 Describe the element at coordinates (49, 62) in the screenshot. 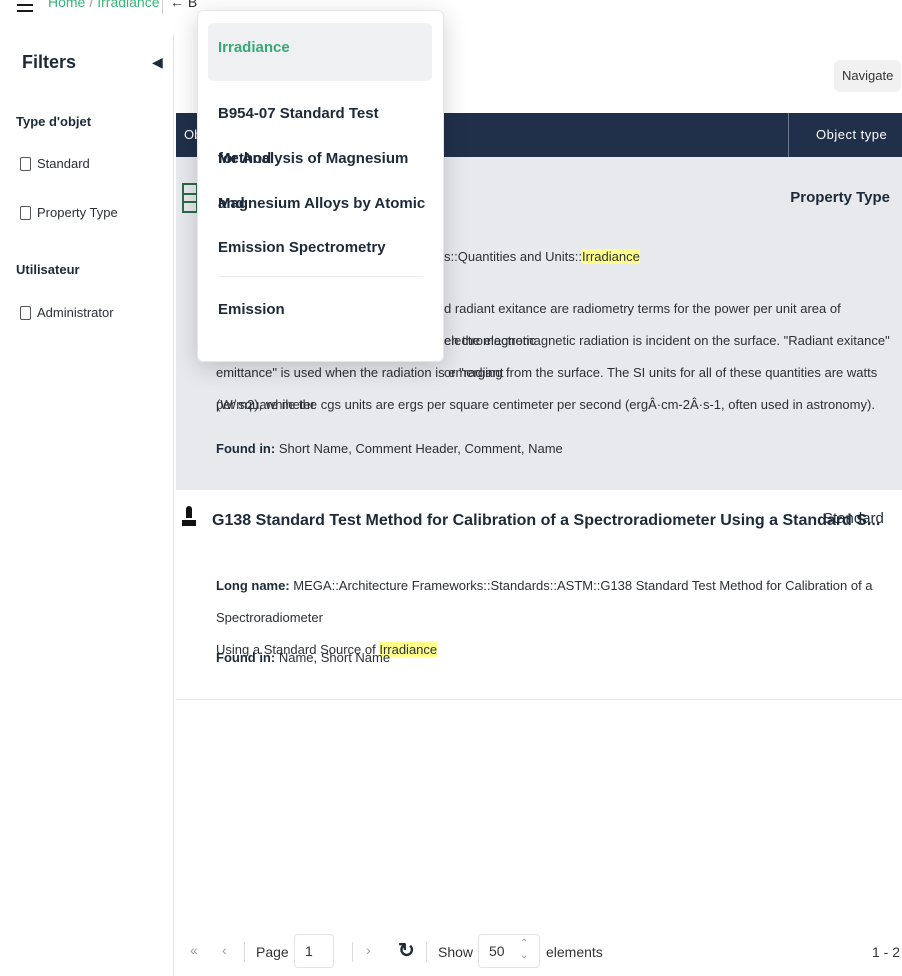

I see `filters-title: Filters` at that location.